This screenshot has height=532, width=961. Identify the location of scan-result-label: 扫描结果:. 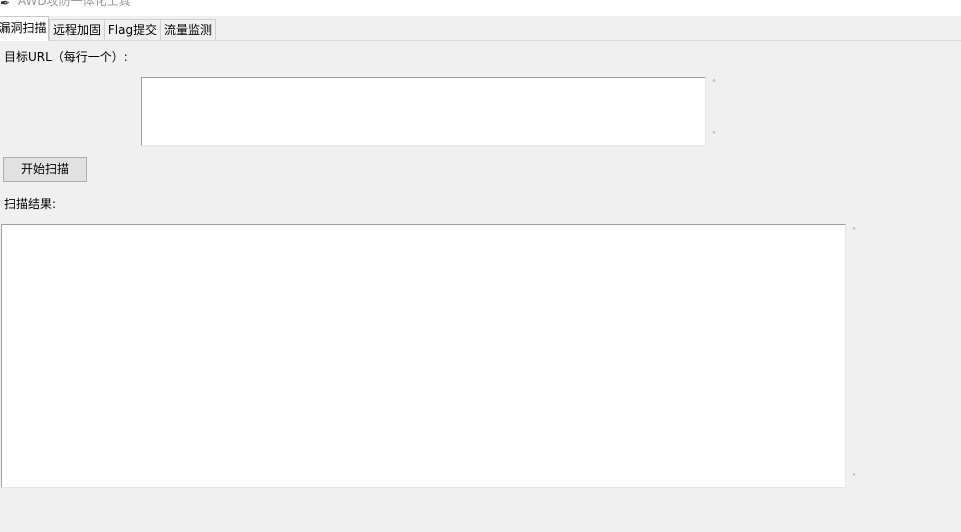
(30, 204).